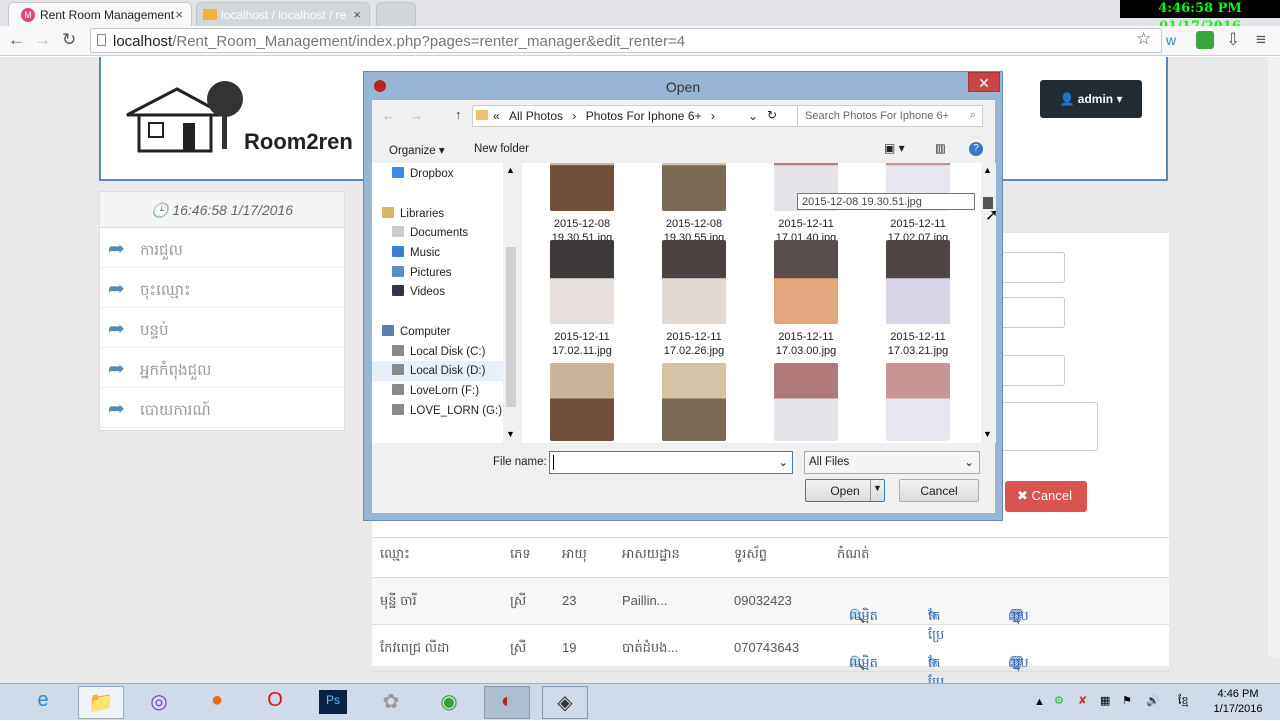 The width and height of the screenshot is (1280, 721). What do you see at coordinates (511, 327) in the screenshot?
I see `nav-scroll-thumb` at bounding box center [511, 327].